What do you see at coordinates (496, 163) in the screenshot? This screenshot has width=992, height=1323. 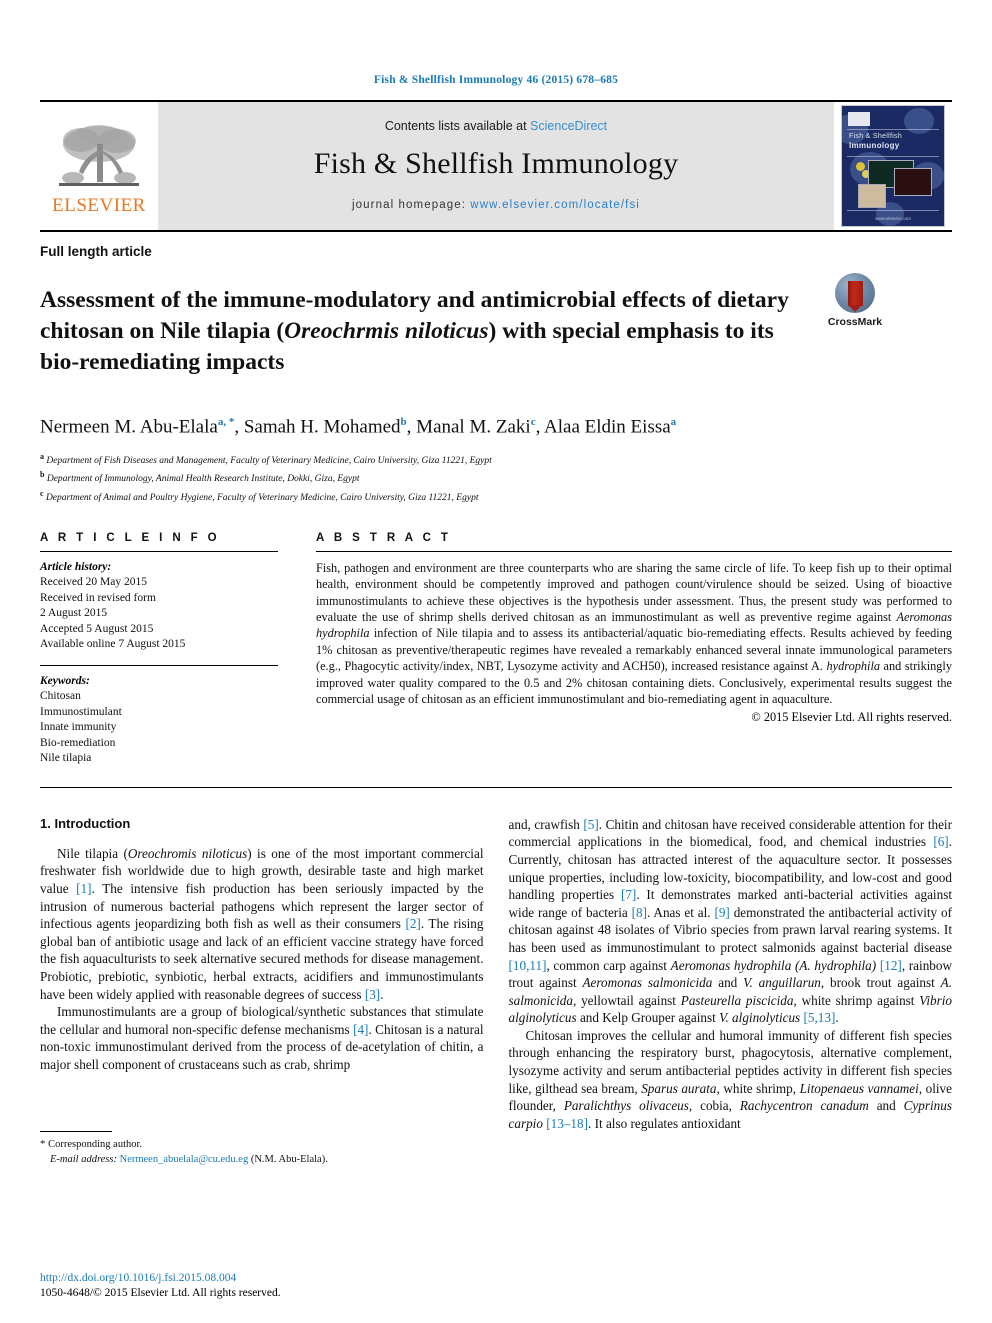 I see `journal-title: Fish & Shellfish Immunology` at bounding box center [496, 163].